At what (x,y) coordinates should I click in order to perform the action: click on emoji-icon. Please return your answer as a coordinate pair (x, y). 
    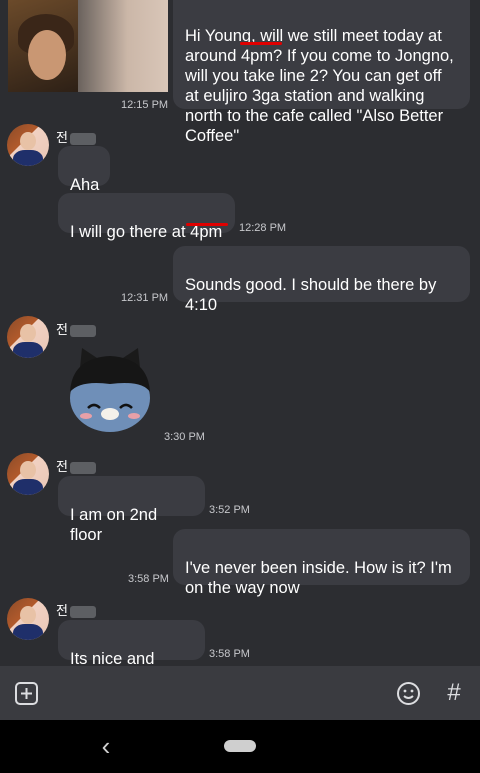
    Looking at the image, I should click on (408, 693).